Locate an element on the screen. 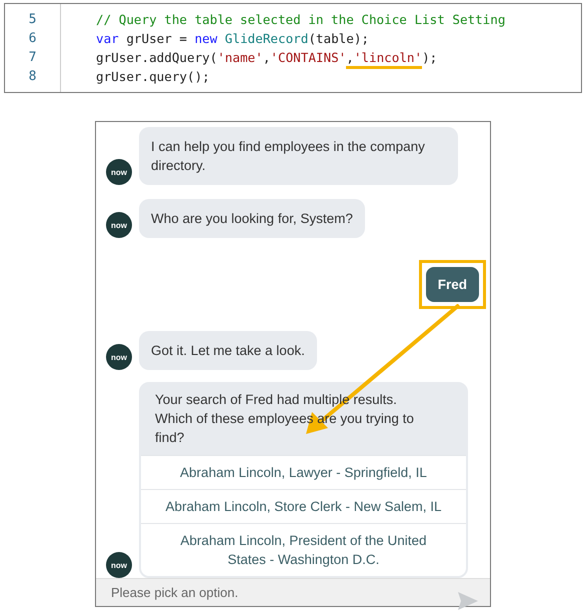 The image size is (586, 614). code-line: grUser.addQuery('name','CONTAINS','lincoln'); is located at coordinates (301, 57).